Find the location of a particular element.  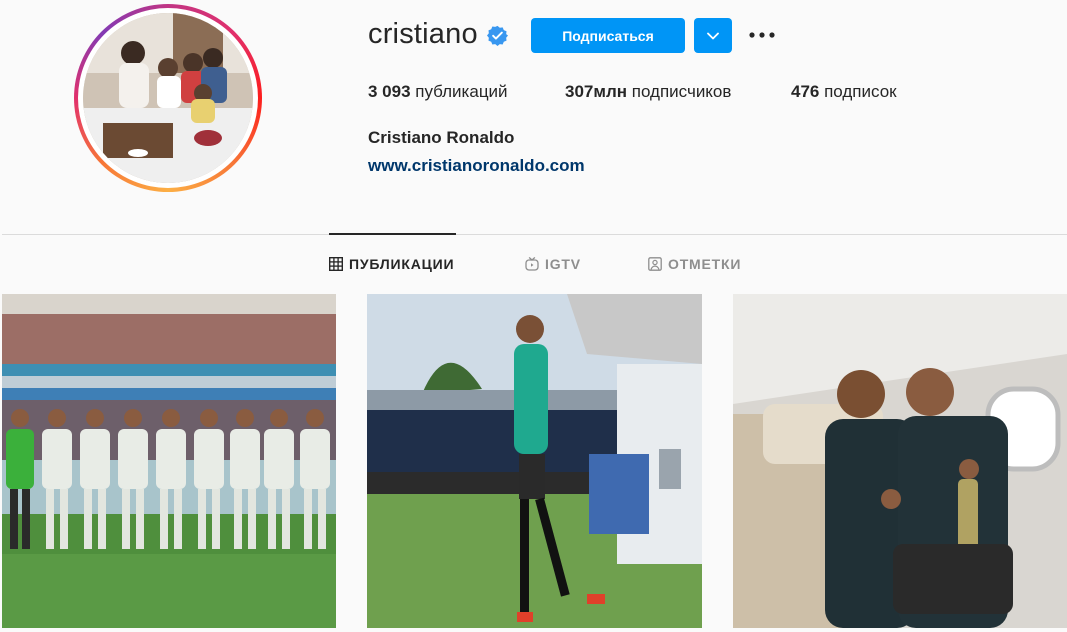

profile-full-name: Cristiano Ronaldo is located at coordinates (441, 137).